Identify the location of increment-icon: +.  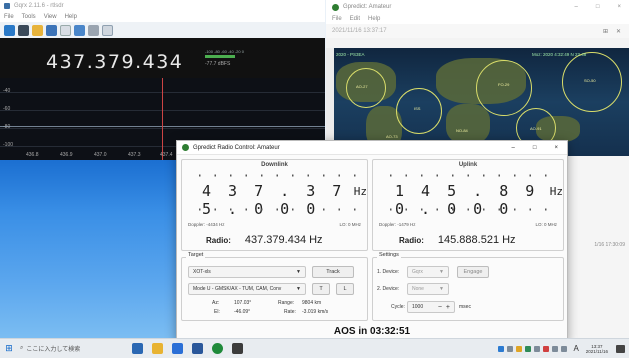
(448, 307).